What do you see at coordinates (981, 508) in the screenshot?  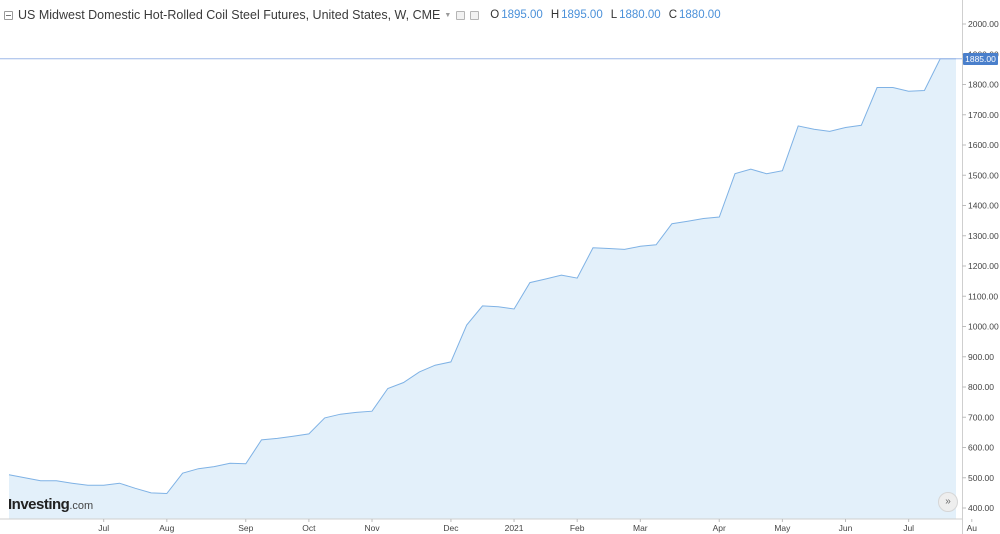 I see `y-tick-label: 400.00` at bounding box center [981, 508].